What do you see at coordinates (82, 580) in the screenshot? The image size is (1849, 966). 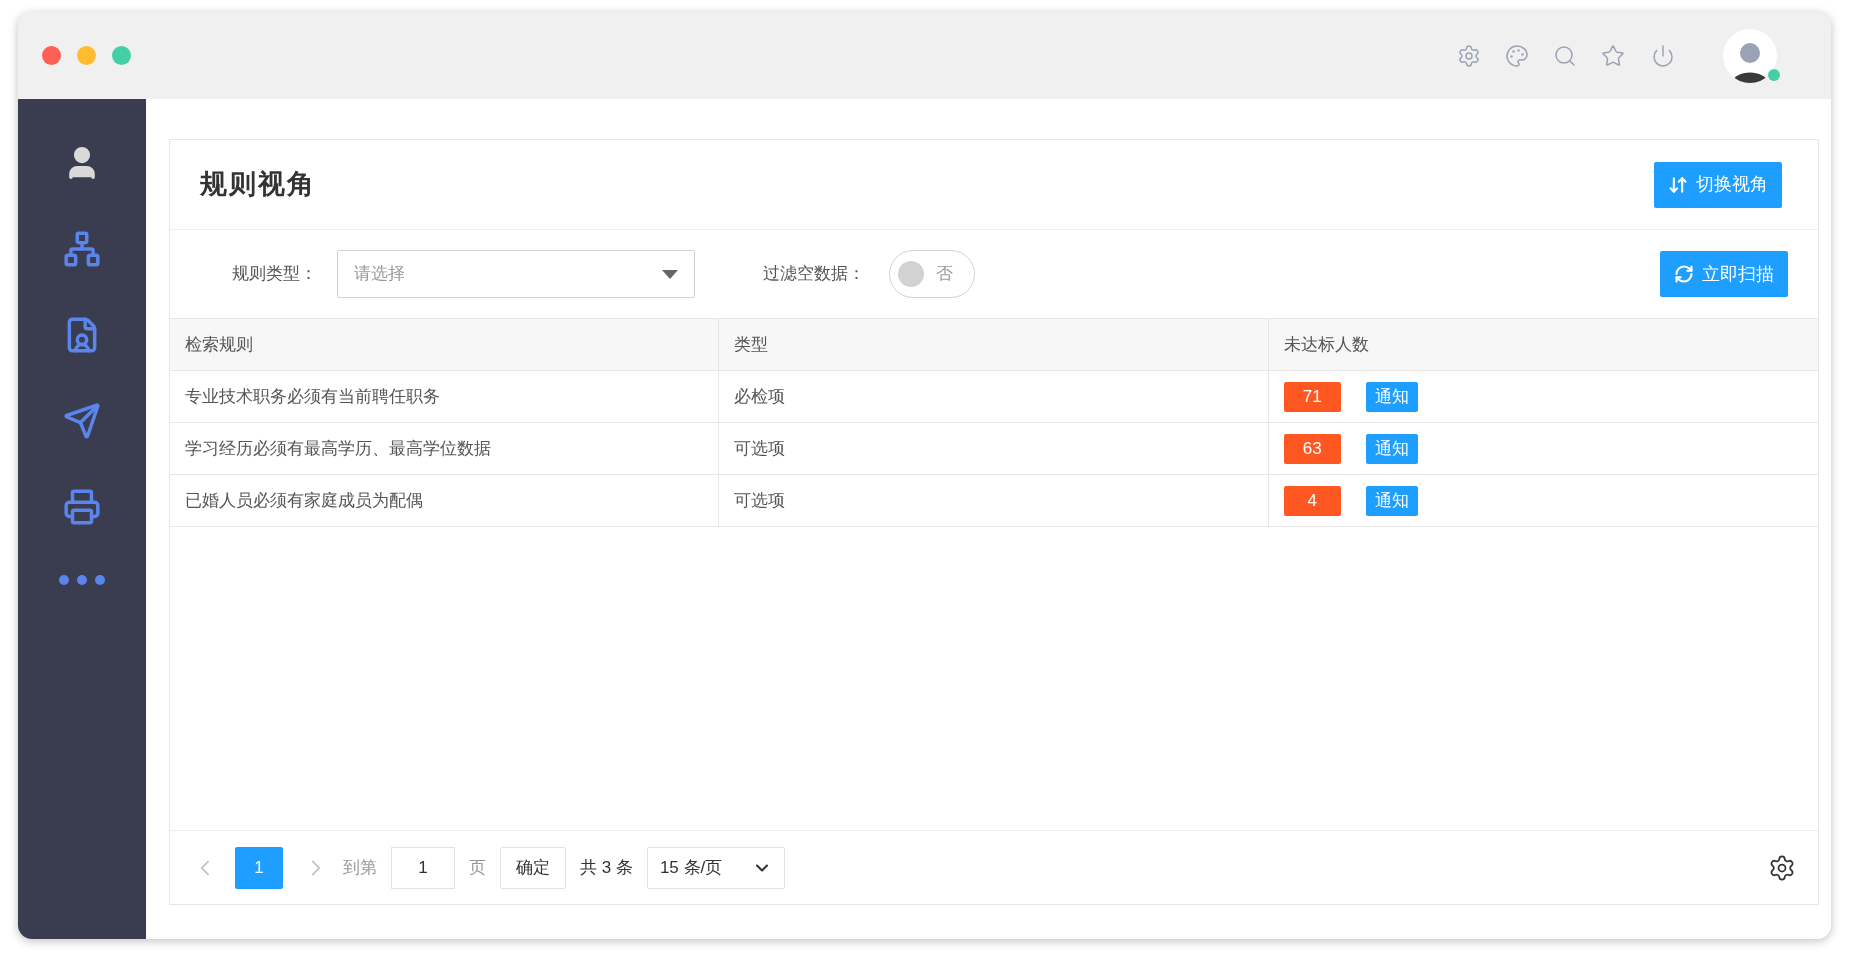 I see `more-dots-icon` at bounding box center [82, 580].